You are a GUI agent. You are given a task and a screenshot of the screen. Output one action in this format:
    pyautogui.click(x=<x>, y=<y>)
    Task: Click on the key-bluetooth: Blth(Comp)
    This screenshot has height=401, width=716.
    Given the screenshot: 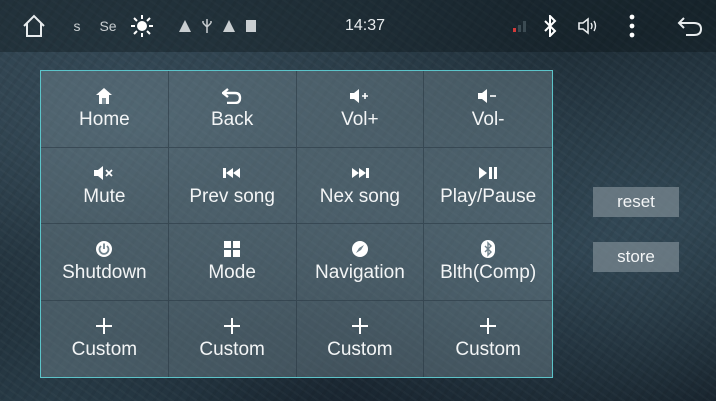 What is the action you would take?
    pyautogui.click(x=488, y=262)
    